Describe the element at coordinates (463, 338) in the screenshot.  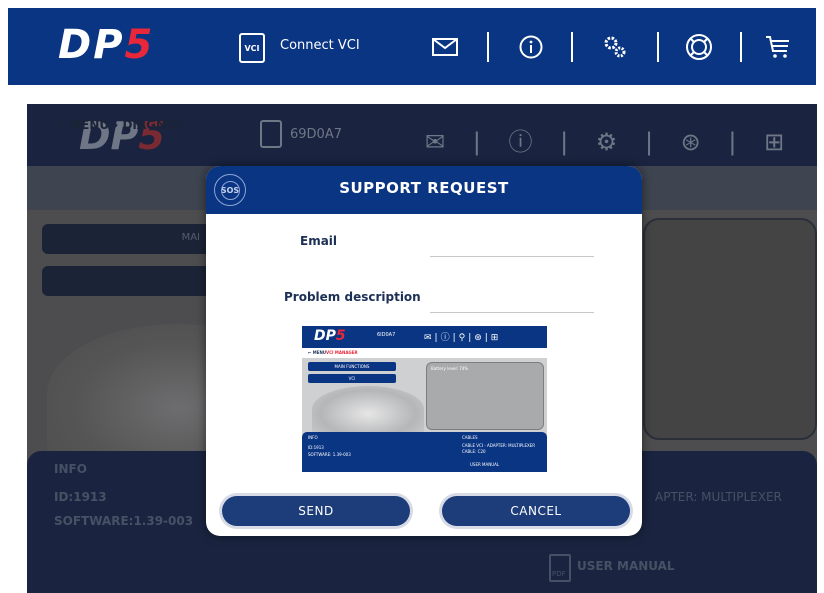
I see `thumb-header-icons: ✉|ⓘ|⚲|⊛|⊞` at that location.